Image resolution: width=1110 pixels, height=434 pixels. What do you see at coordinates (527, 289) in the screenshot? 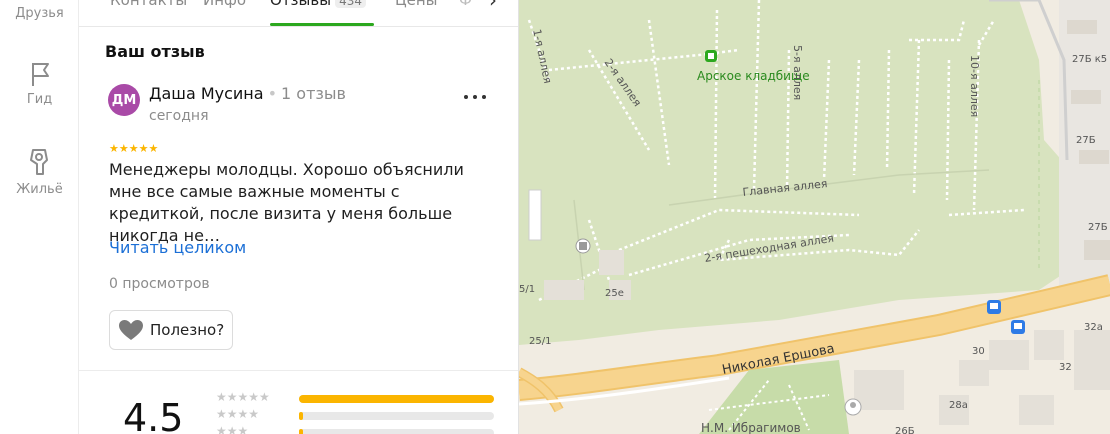
I see `map-label-house: 5/1` at bounding box center [527, 289].